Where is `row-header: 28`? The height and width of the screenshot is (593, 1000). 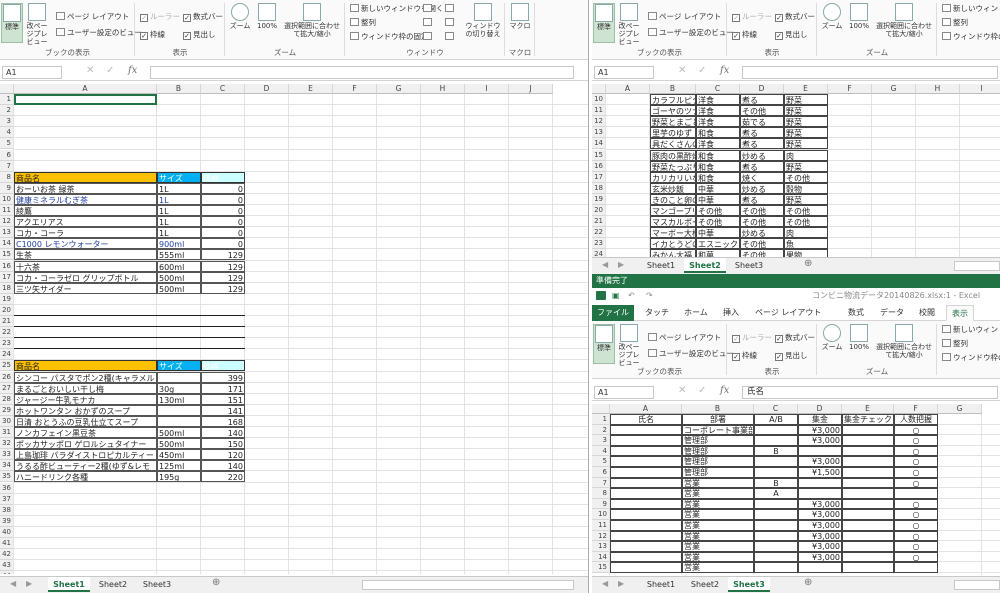 row-header: 28 is located at coordinates (7, 399).